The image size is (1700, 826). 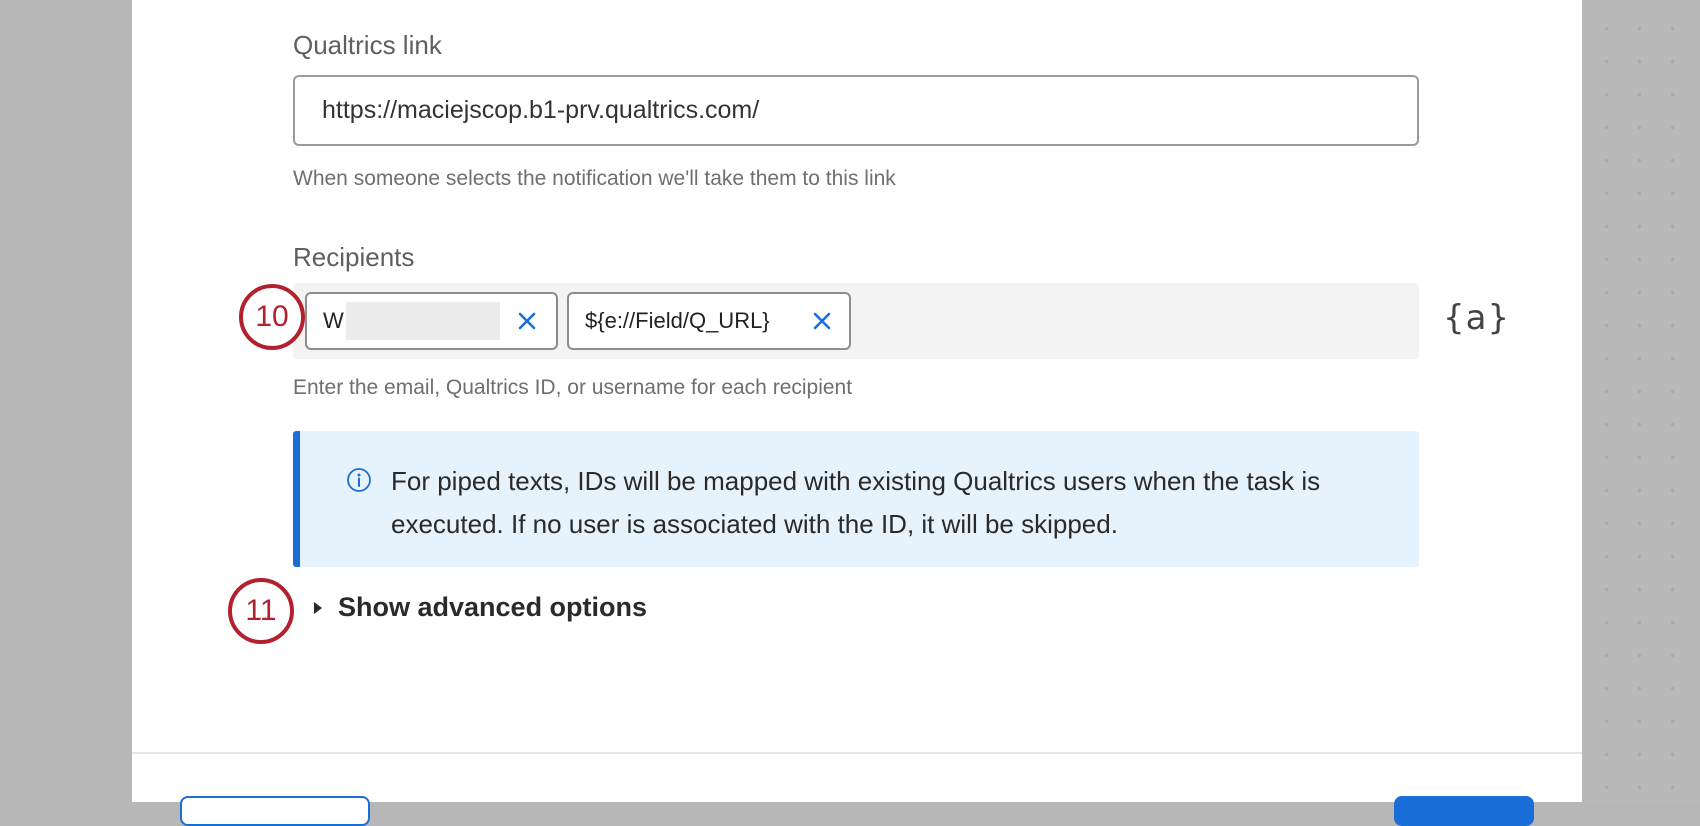 What do you see at coordinates (272, 317) in the screenshot?
I see `annotation-marker-10: 10` at bounding box center [272, 317].